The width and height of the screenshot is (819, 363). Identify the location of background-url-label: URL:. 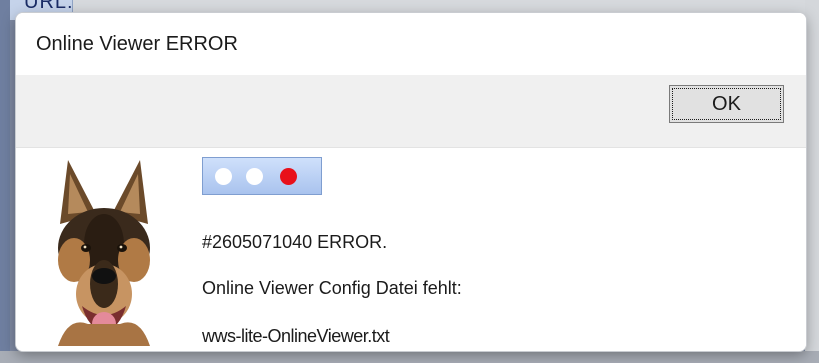
(49, 6).